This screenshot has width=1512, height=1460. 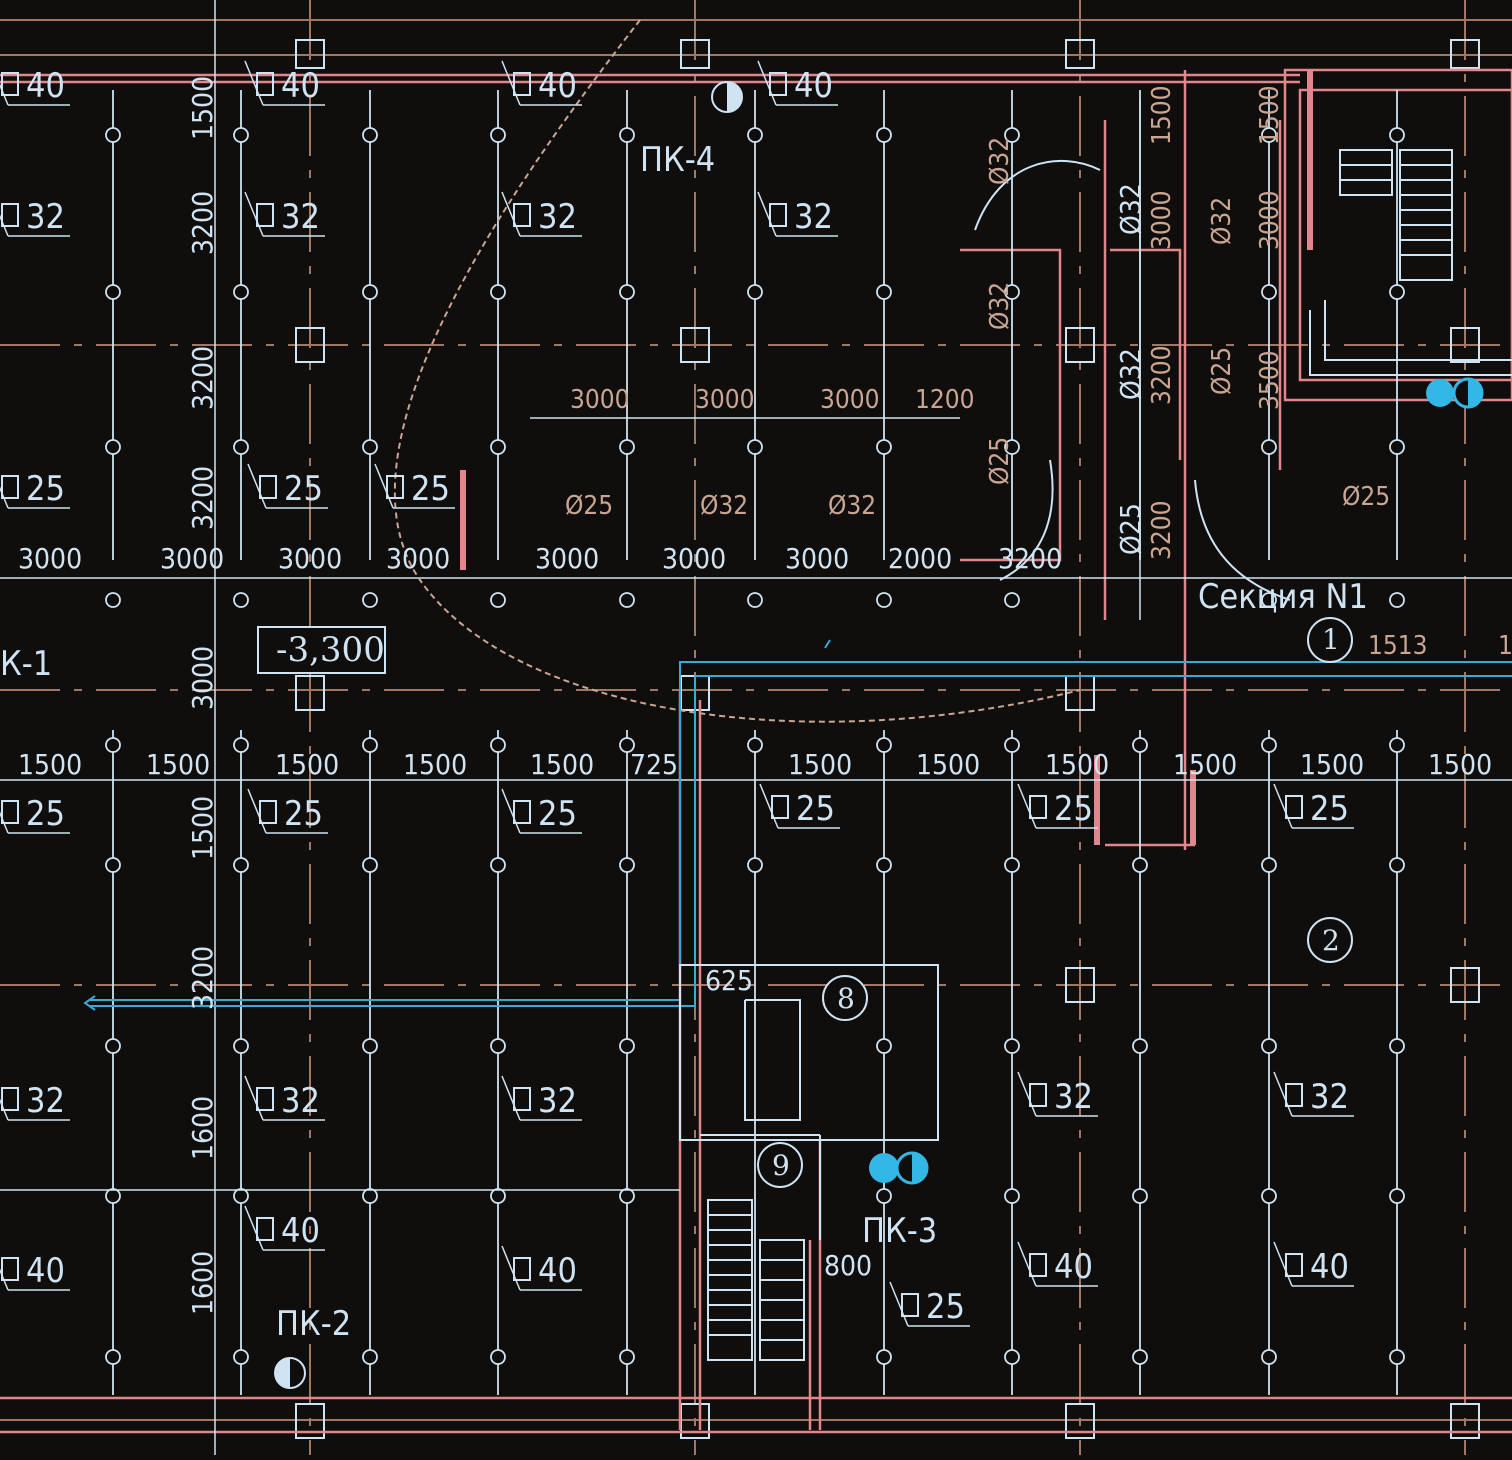 I want to click on dim-vertical-right-c: Ø32, so click(x=1222, y=221).